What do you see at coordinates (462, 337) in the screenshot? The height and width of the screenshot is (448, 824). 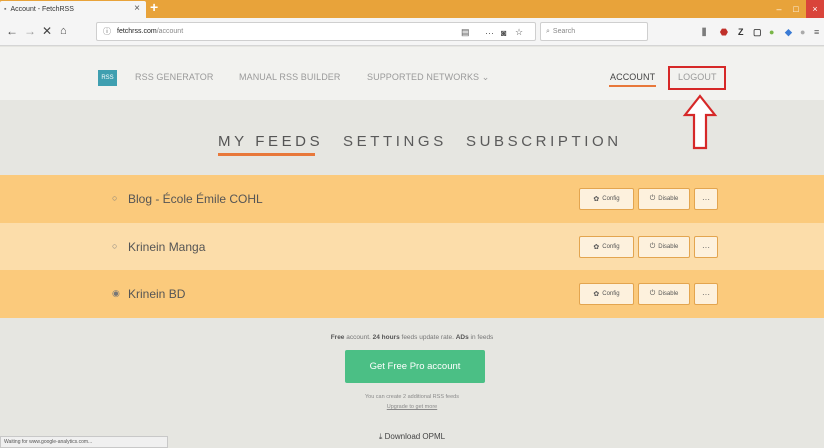 I see `plan-ads: ADs` at bounding box center [462, 337].